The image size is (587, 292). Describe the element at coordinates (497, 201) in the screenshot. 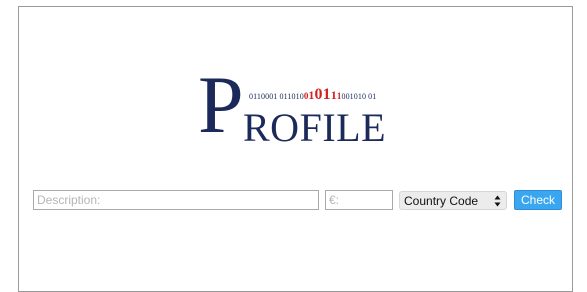

I see `select-updown-arrows-icon` at that location.